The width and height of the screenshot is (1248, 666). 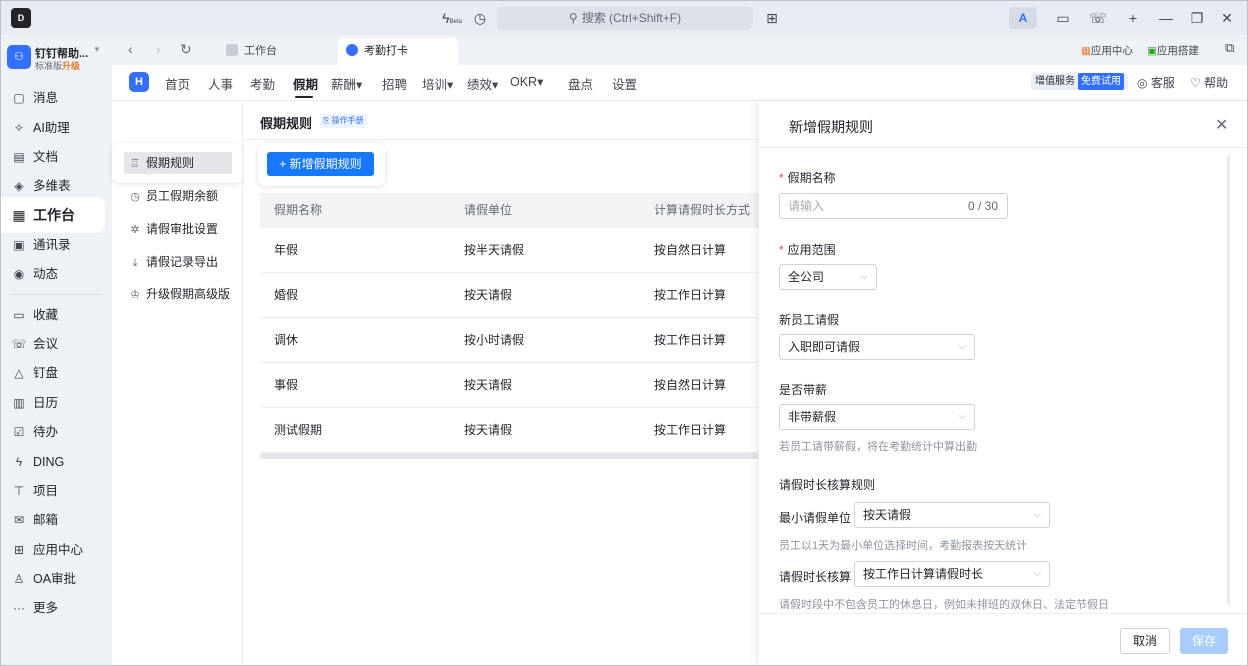 I want to click on menu-item-8: OKR▾, so click(x=526, y=81).